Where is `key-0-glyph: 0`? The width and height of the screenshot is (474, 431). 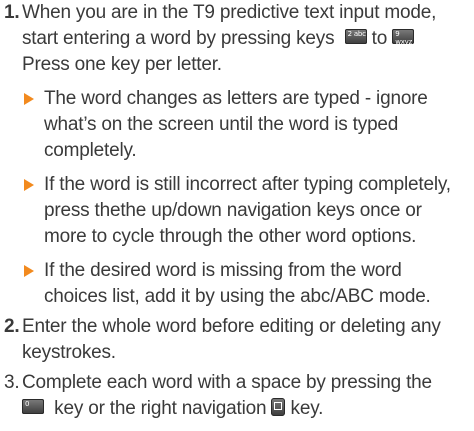 key-0-glyph: 0 is located at coordinates (27, 404).